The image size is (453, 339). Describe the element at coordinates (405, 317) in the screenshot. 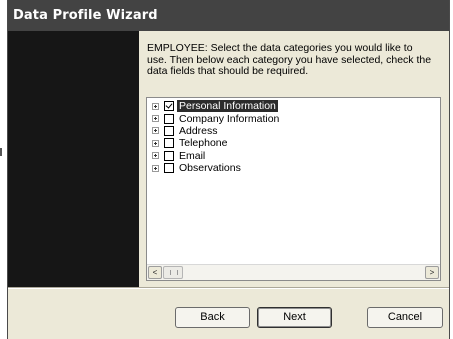

I see `cancel-button: Cancel` at that location.